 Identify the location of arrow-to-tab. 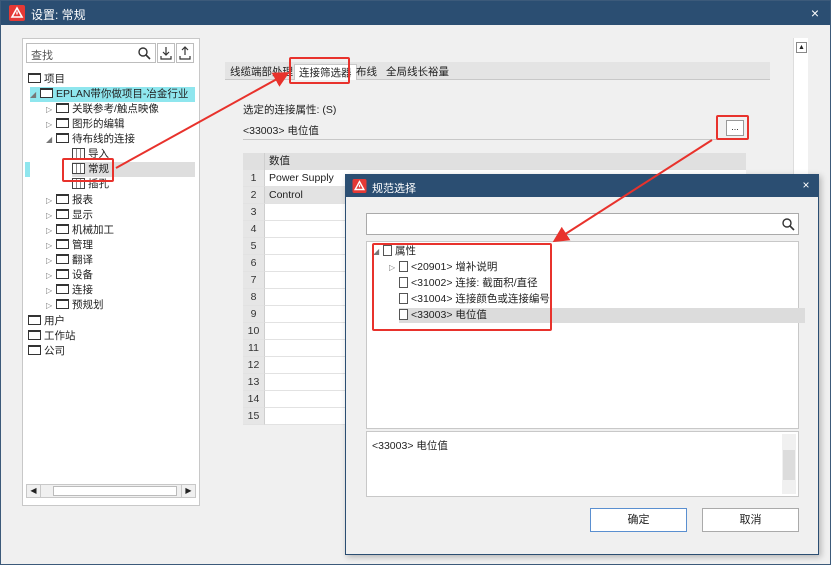
(202, 120).